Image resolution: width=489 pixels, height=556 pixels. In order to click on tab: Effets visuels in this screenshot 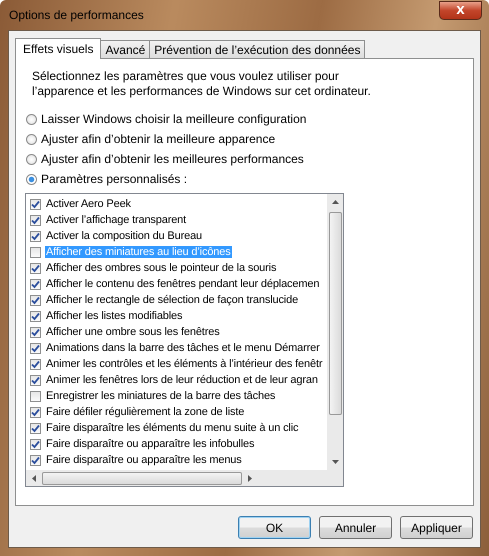, I will do `click(58, 48)`.